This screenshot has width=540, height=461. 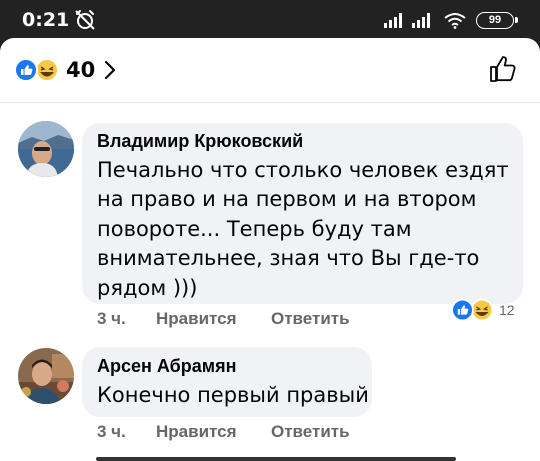 I want to click on comment-author: Владимир Крюковский, so click(x=200, y=141).